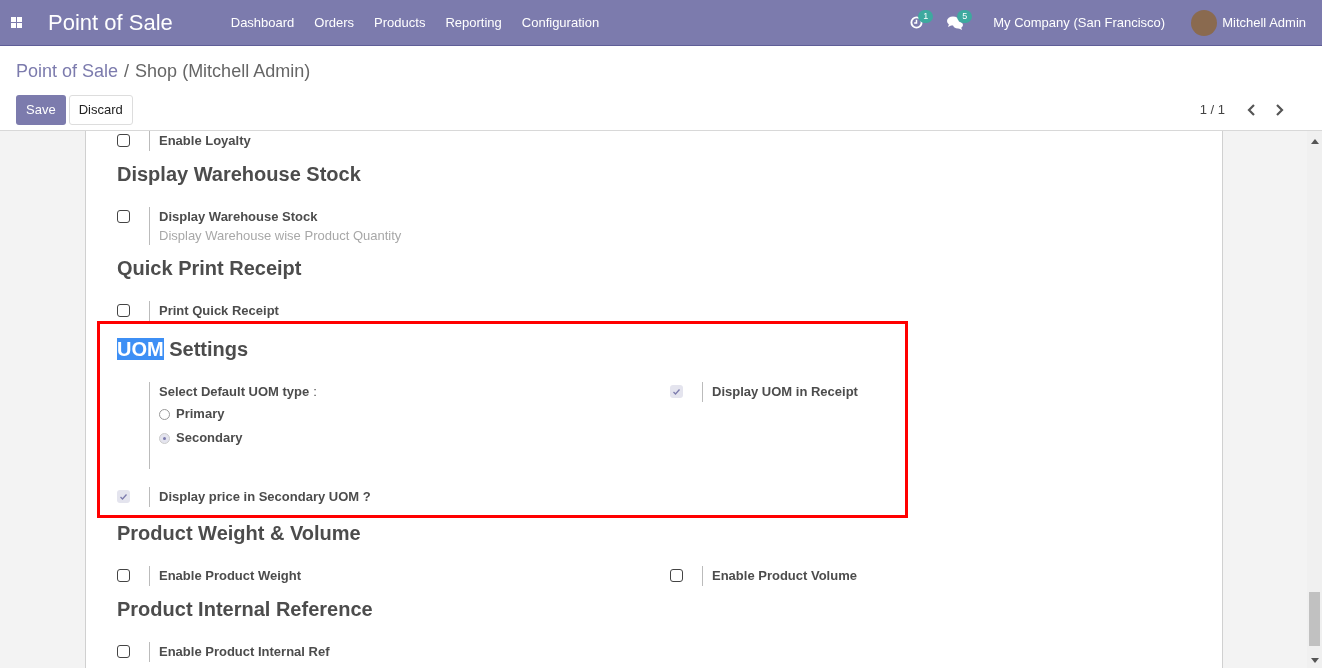  Describe the element at coordinates (784, 576) in the screenshot. I see `setting-label: Enable Product Volume` at that location.